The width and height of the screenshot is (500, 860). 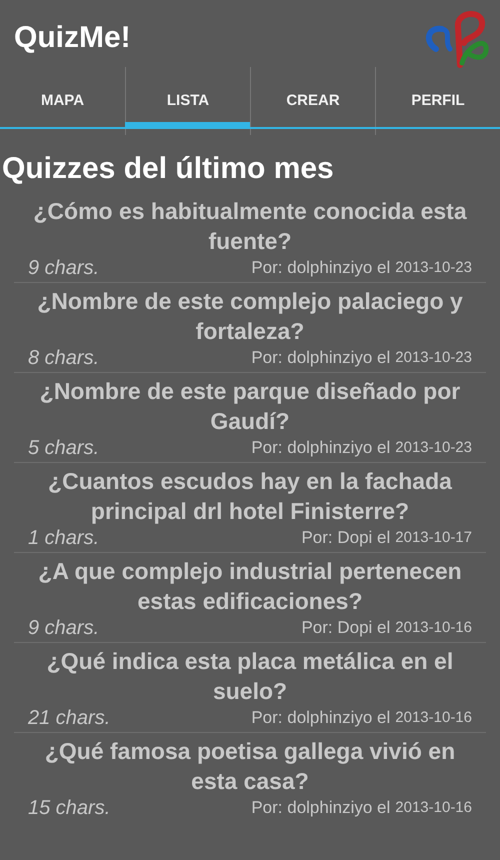 I want to click on quiz-question: ¿Cuantos escudos hay en la fachada principal drl hotel Finisterre?, so click(x=250, y=494).